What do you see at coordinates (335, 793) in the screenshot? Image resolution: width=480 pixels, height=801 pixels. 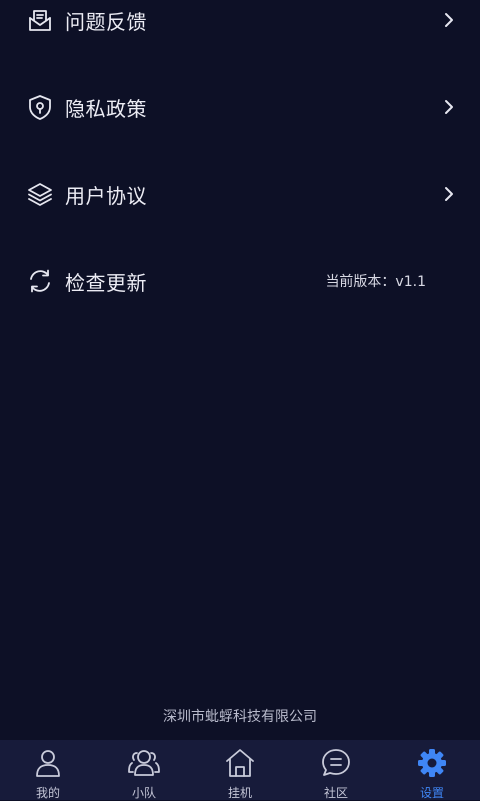 I see `tab-label: 社区` at bounding box center [335, 793].